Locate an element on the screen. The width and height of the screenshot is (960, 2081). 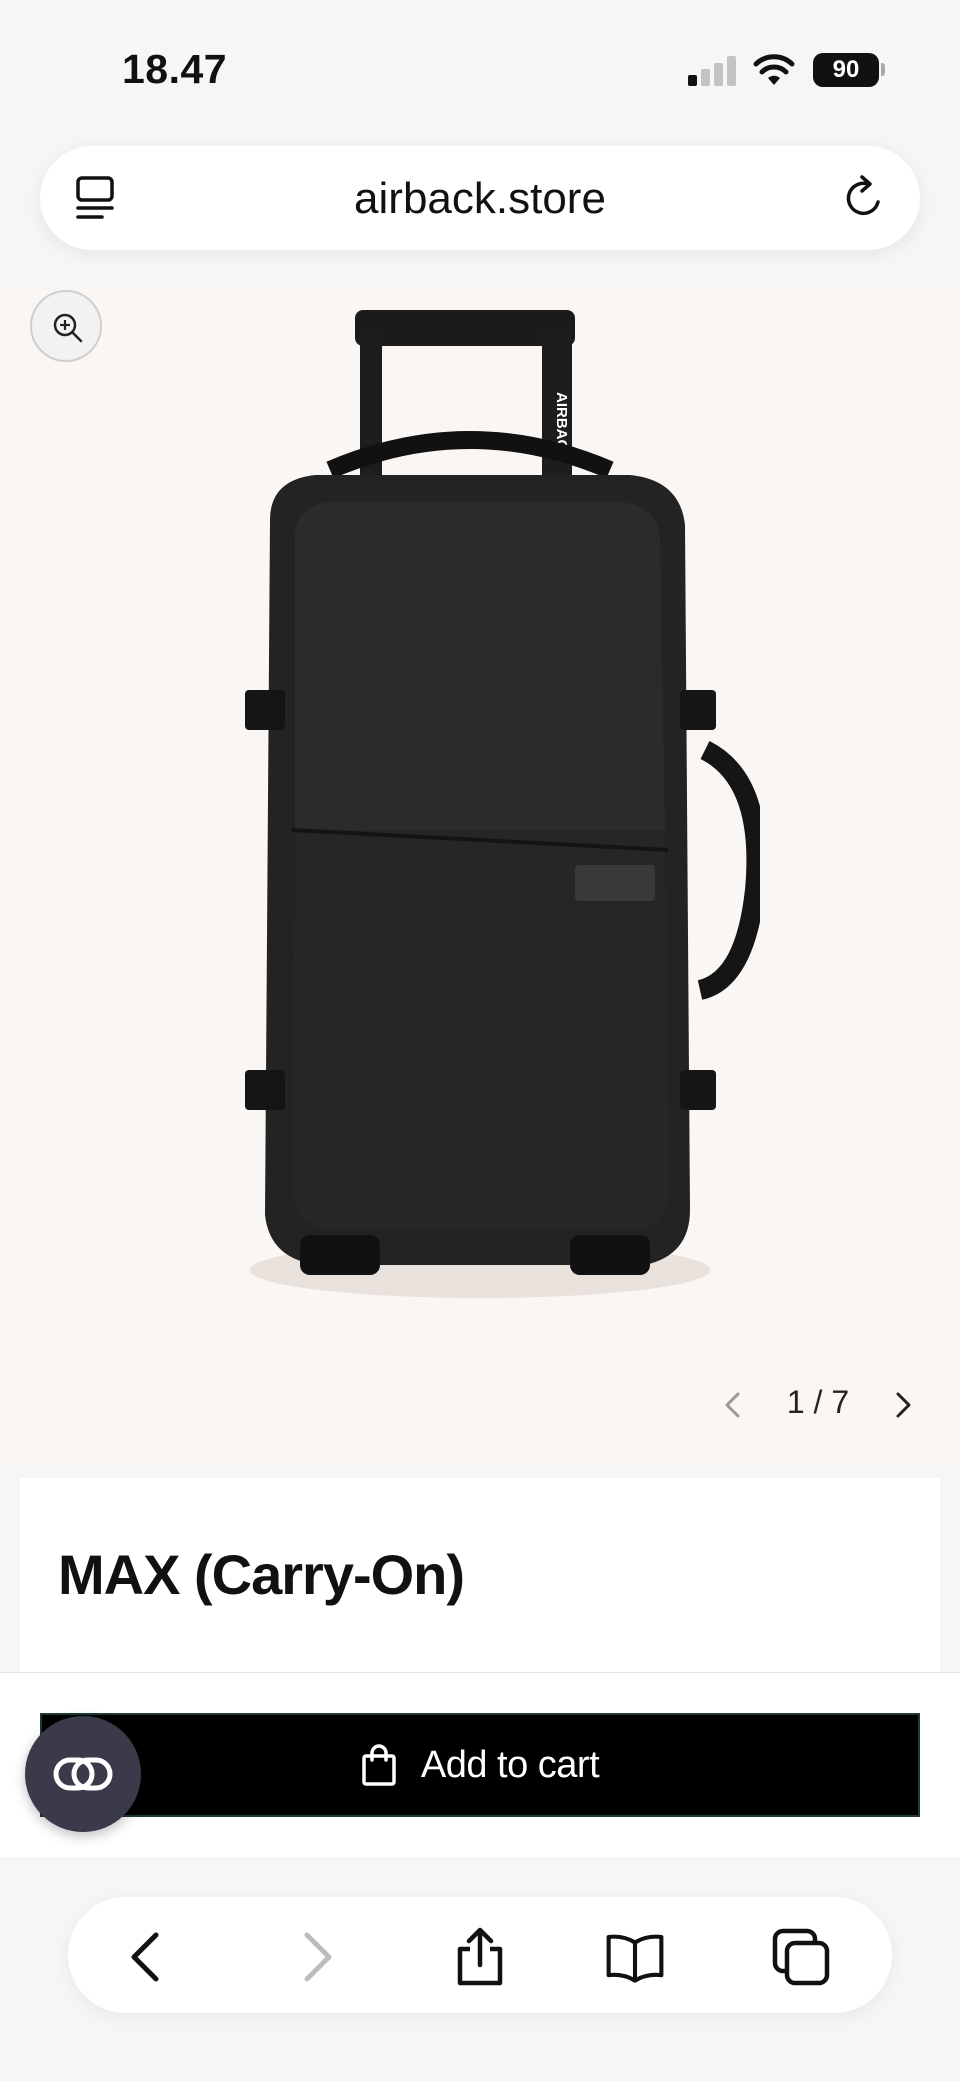
battery-icon: 90 is located at coordinates (846, 70).